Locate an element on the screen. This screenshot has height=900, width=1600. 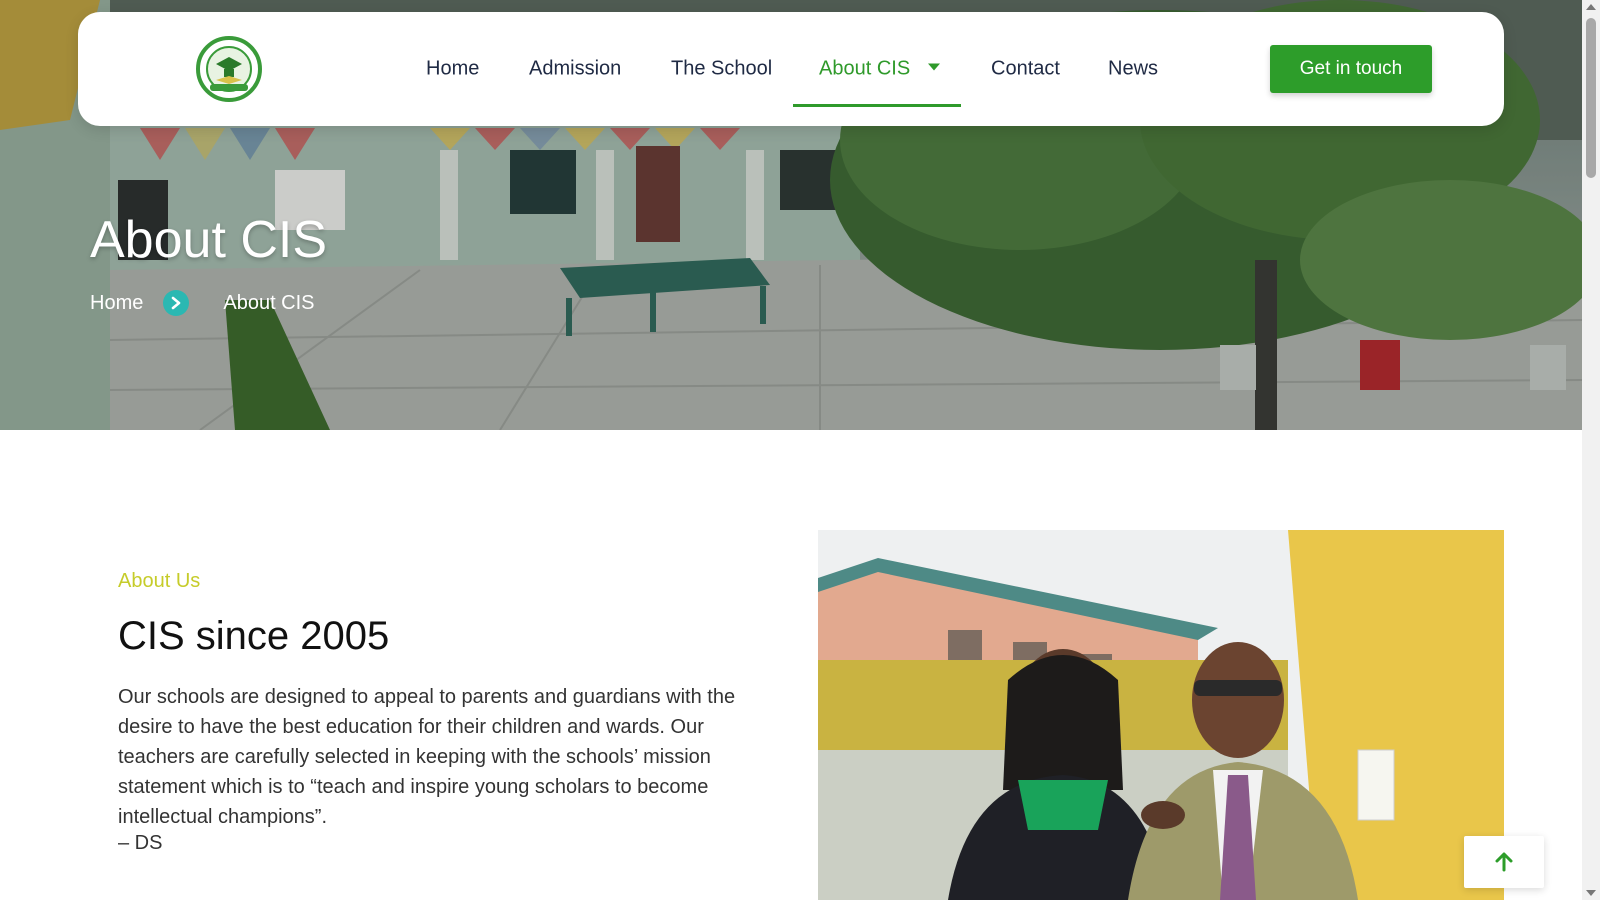
nav-about-cis: About CIS is located at coordinates (880, 69).